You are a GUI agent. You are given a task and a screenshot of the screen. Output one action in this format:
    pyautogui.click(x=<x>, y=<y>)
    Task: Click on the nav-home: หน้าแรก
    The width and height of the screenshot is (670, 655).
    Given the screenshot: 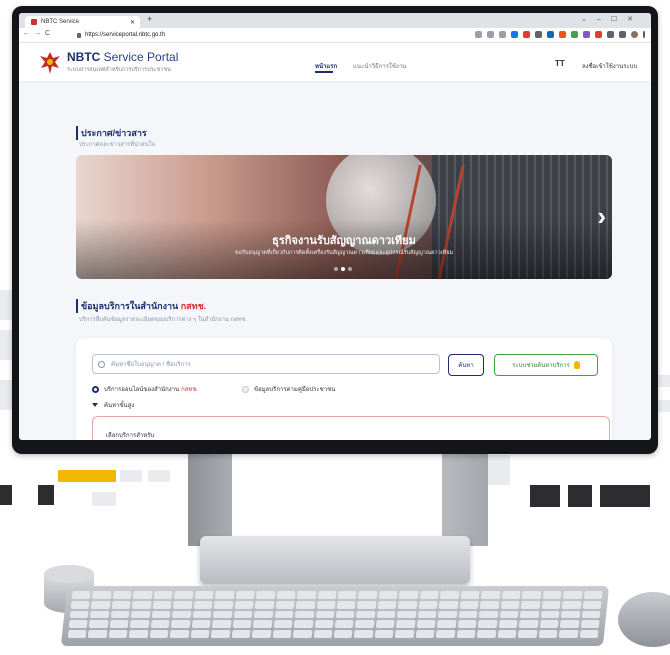 What is the action you would take?
    pyautogui.click(x=326, y=66)
    